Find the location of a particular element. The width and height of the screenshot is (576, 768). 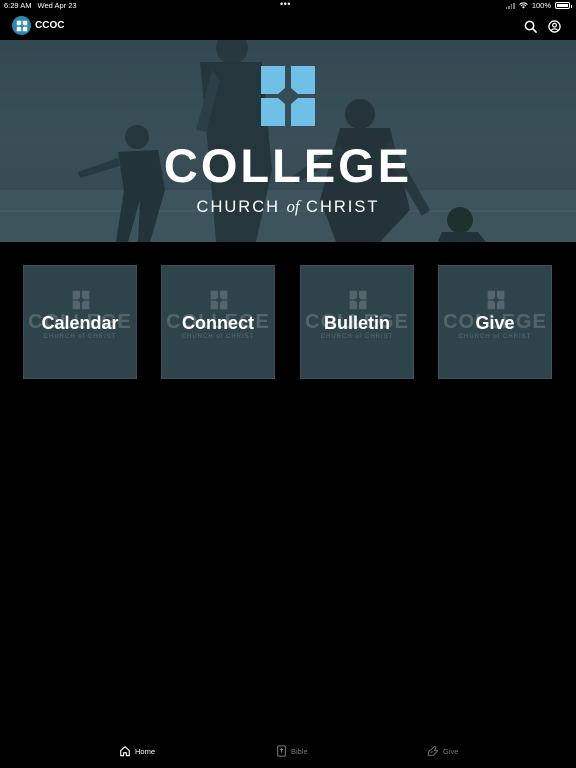

tab-home: Home is located at coordinates (137, 751).